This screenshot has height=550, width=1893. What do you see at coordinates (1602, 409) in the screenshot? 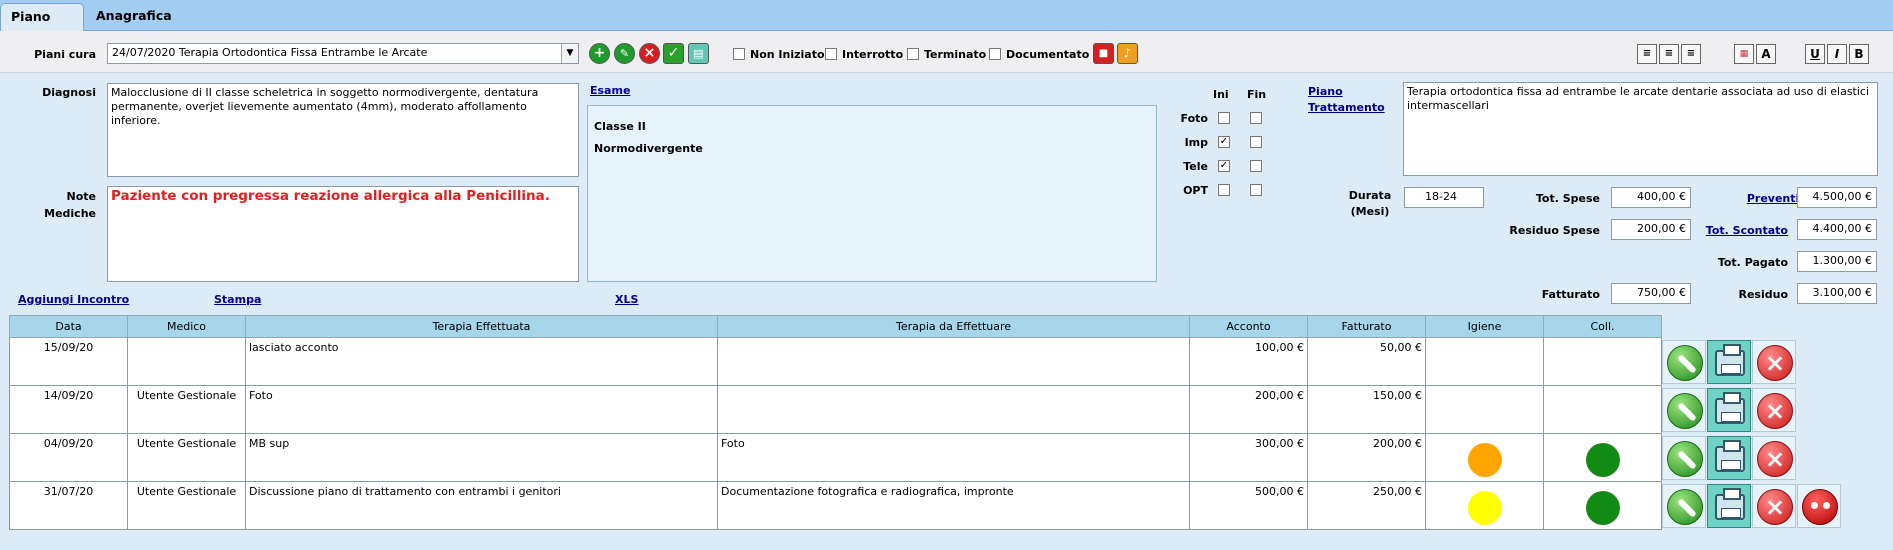
I see `coll-cell` at bounding box center [1602, 409].